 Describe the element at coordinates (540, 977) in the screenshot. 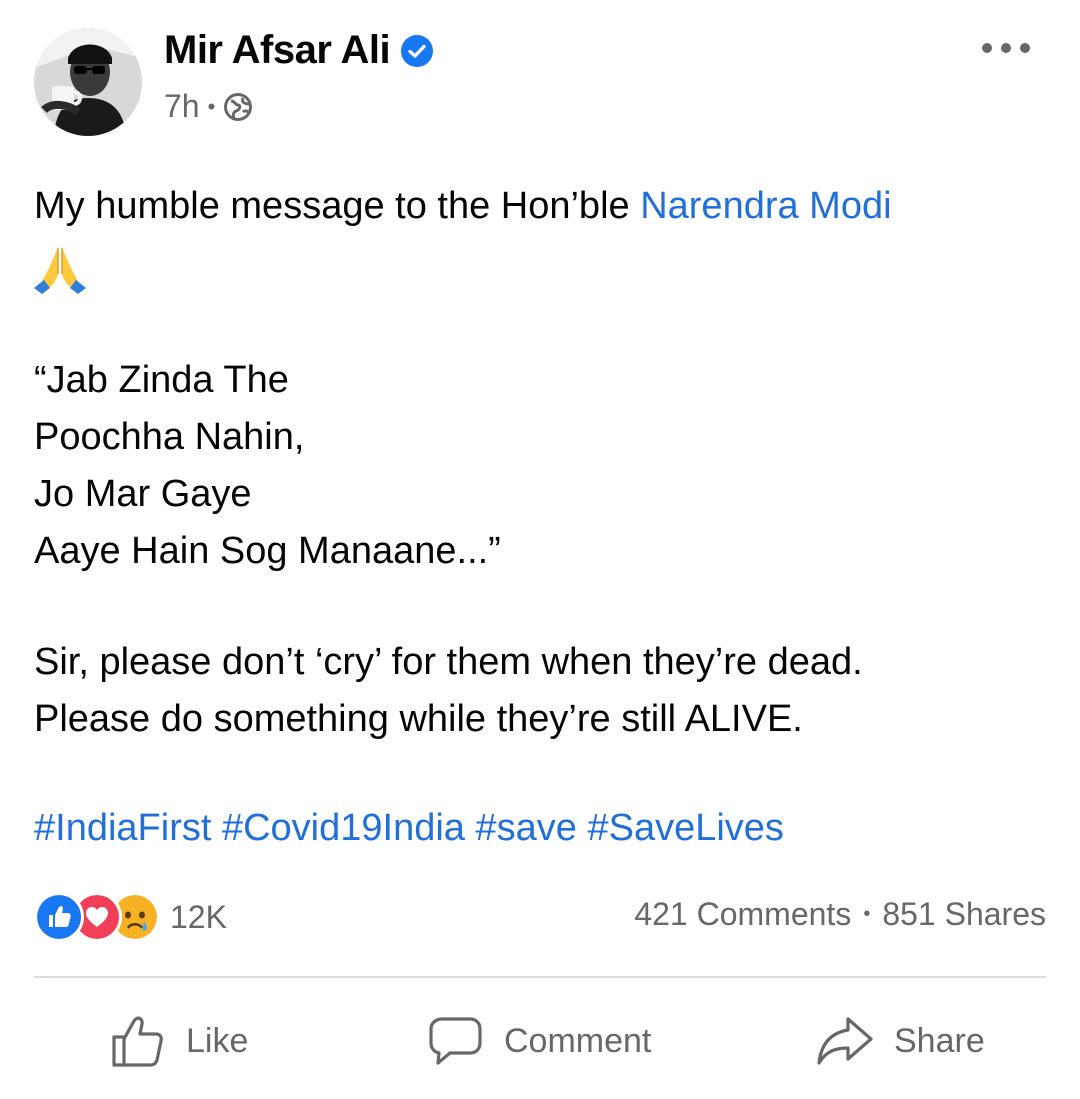

I see `divider` at that location.